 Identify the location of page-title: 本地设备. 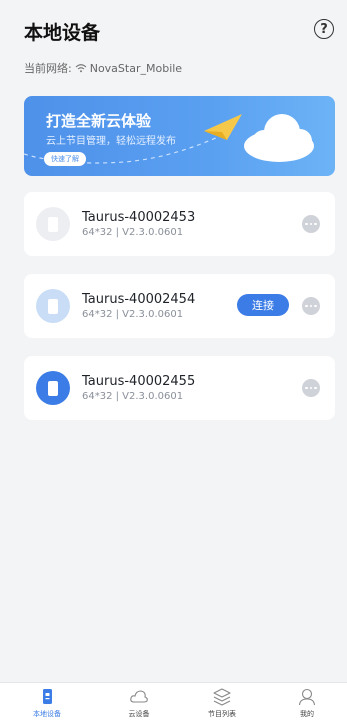
(62, 33).